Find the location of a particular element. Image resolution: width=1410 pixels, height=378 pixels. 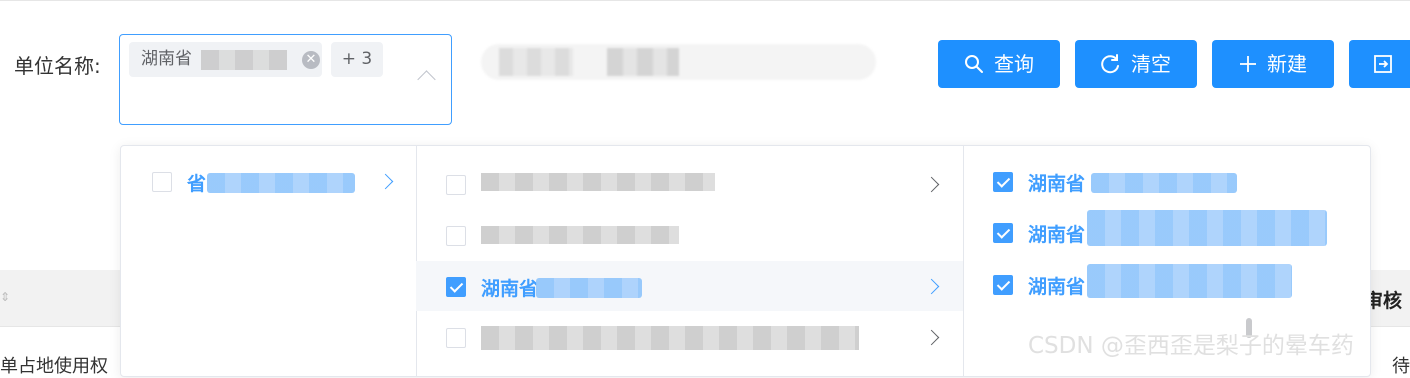

sort-icon: ⇕ is located at coordinates (5, 297).